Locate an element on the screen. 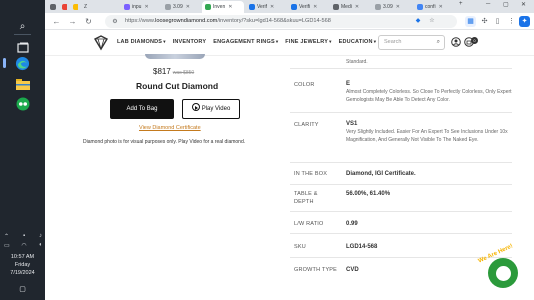  play-video-label: Play Video is located at coordinates (216, 109).